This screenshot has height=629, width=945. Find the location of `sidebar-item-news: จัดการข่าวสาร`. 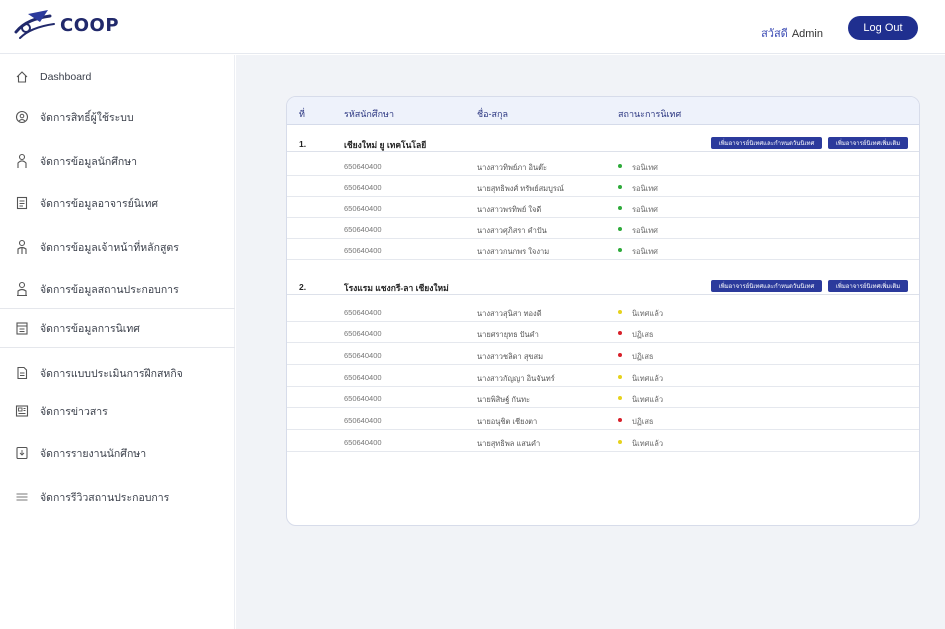

sidebar-item-news: จัดการข่าวสาร is located at coordinates (117, 411).